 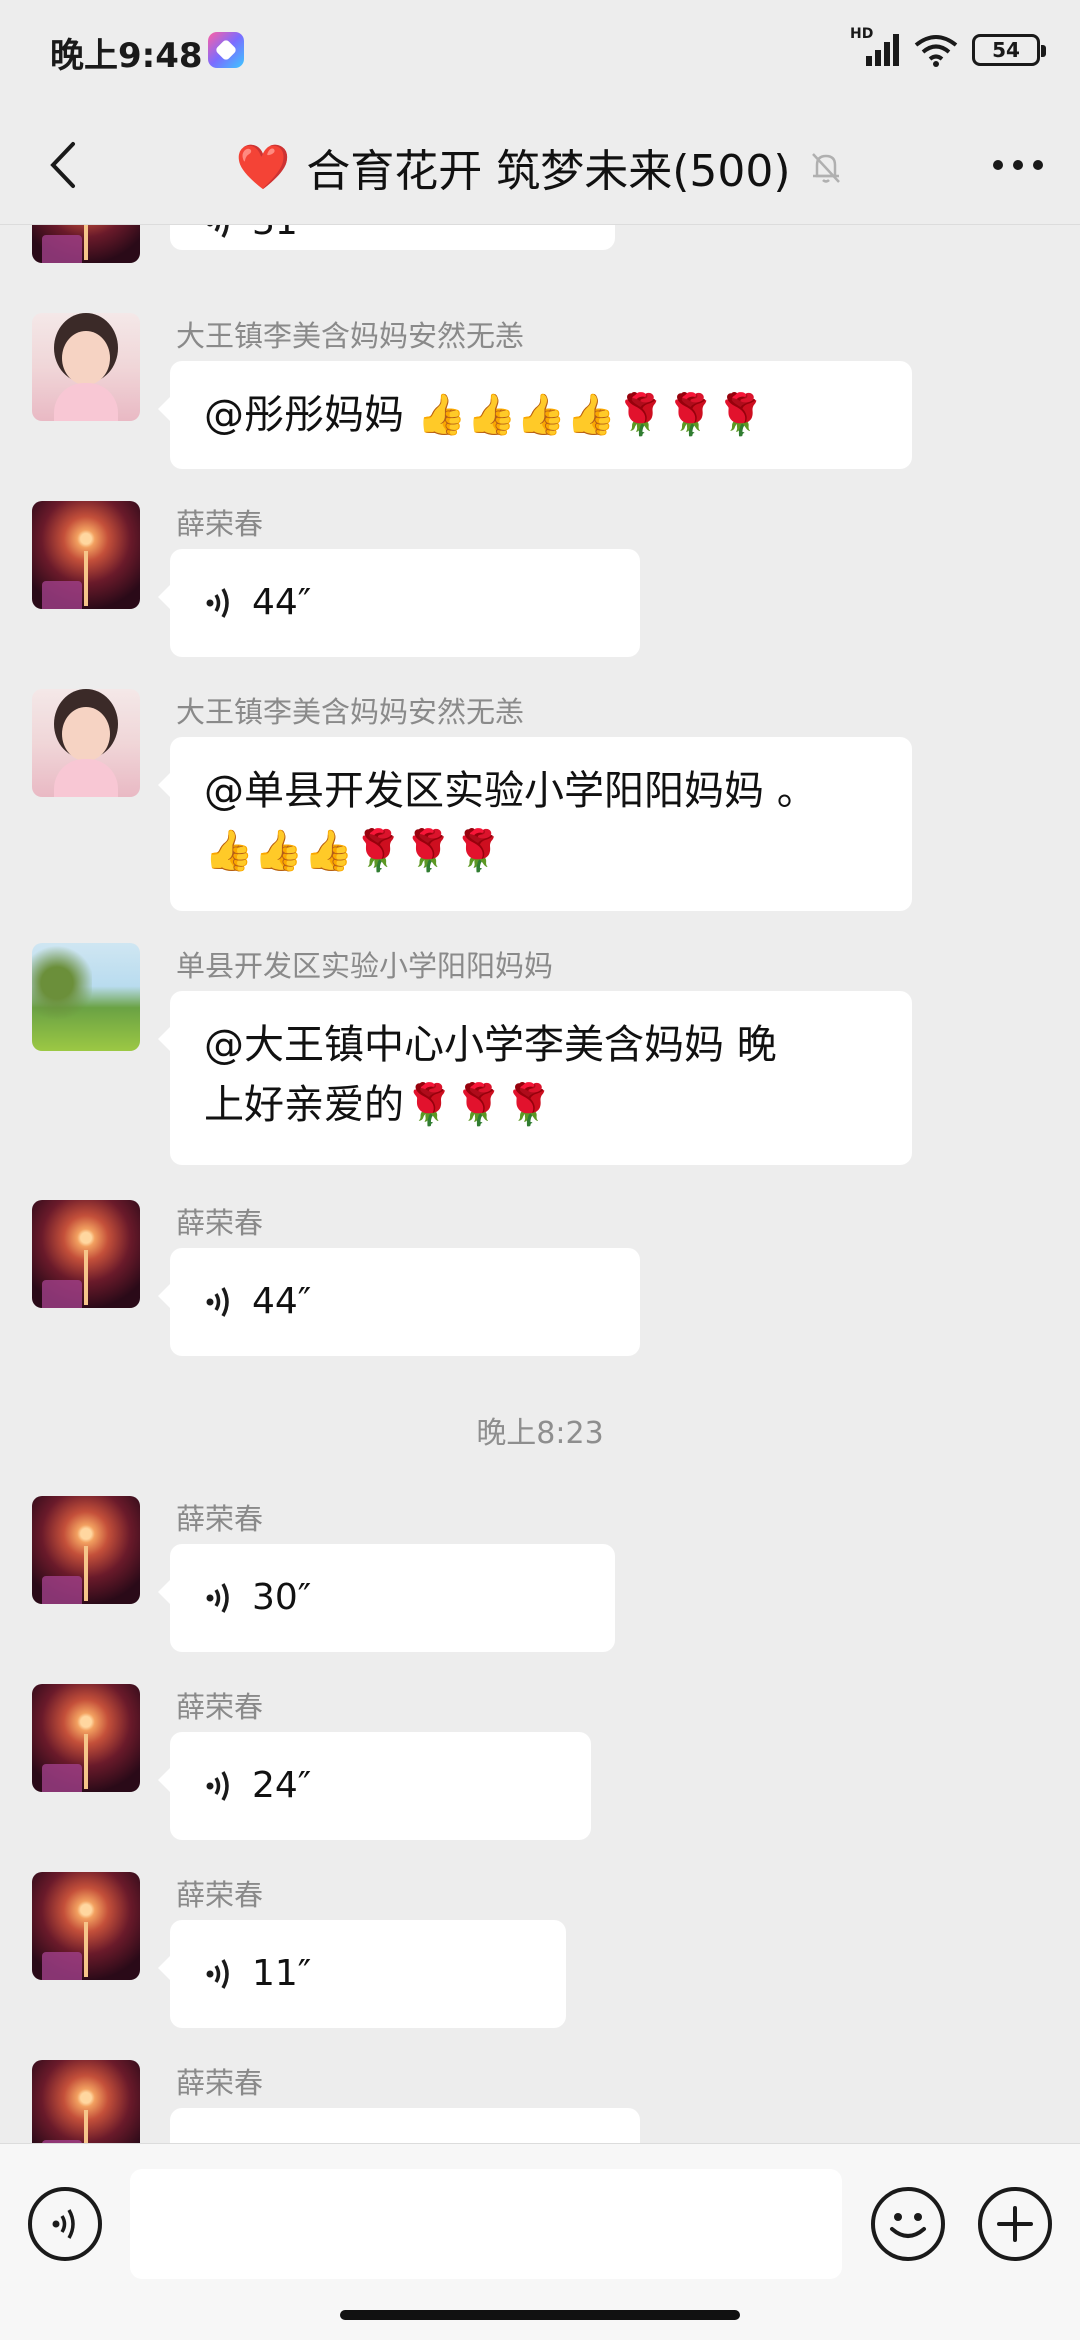 I want to click on chat-title: ❤️ 合育花开 筑梦未来(500), so click(x=540, y=167).